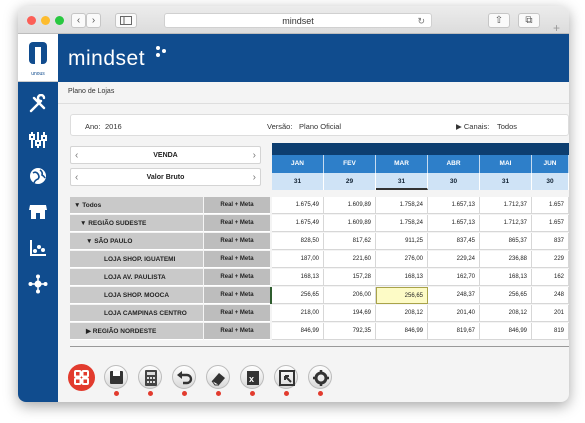 This screenshot has height=423, width=585. What do you see at coordinates (420, 149) in the screenshot?
I see `month-band` at bounding box center [420, 149].